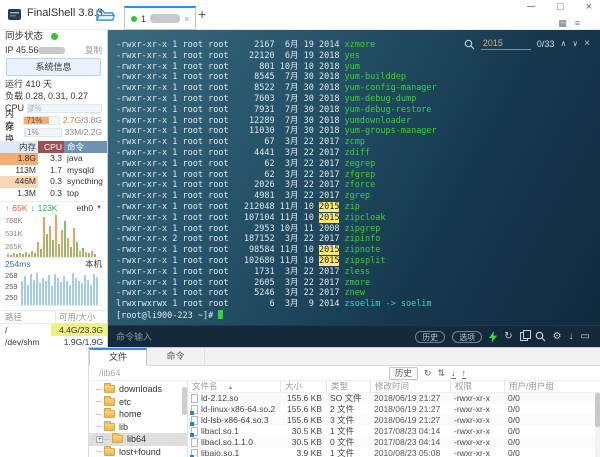  Describe the element at coordinates (493, 336) in the screenshot. I see `lightning-icon` at that location.